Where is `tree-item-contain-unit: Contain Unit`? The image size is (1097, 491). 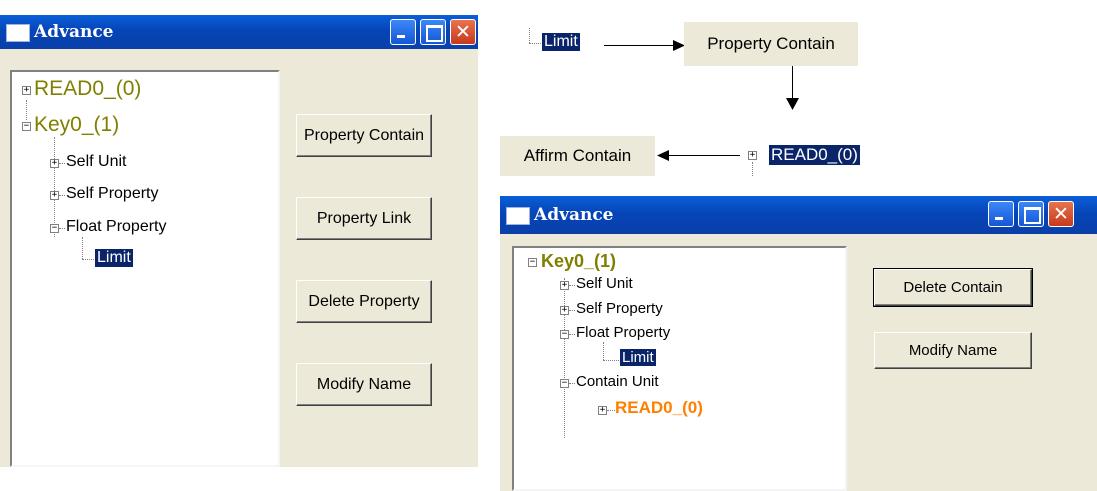 tree-item-contain-unit: Contain Unit is located at coordinates (617, 381).